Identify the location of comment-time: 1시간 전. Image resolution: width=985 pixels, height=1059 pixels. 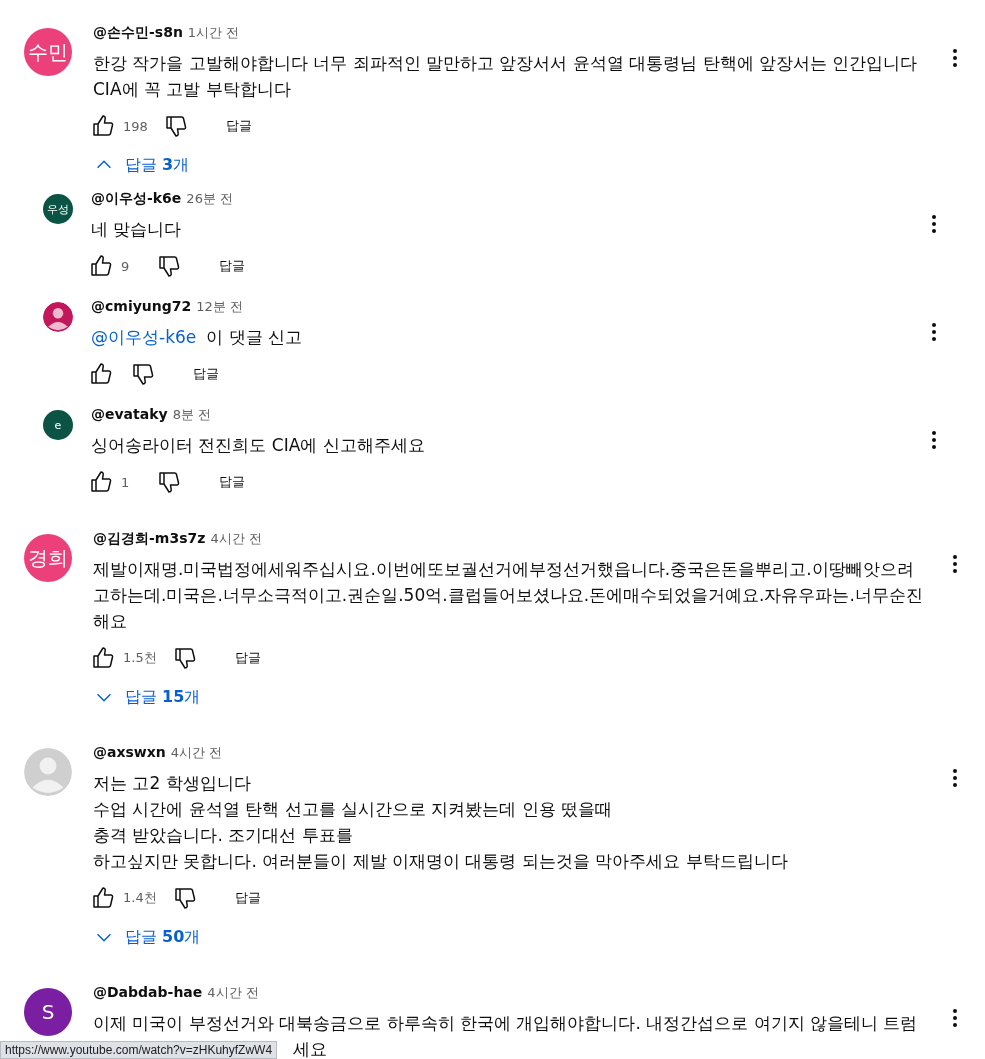
(213, 33).